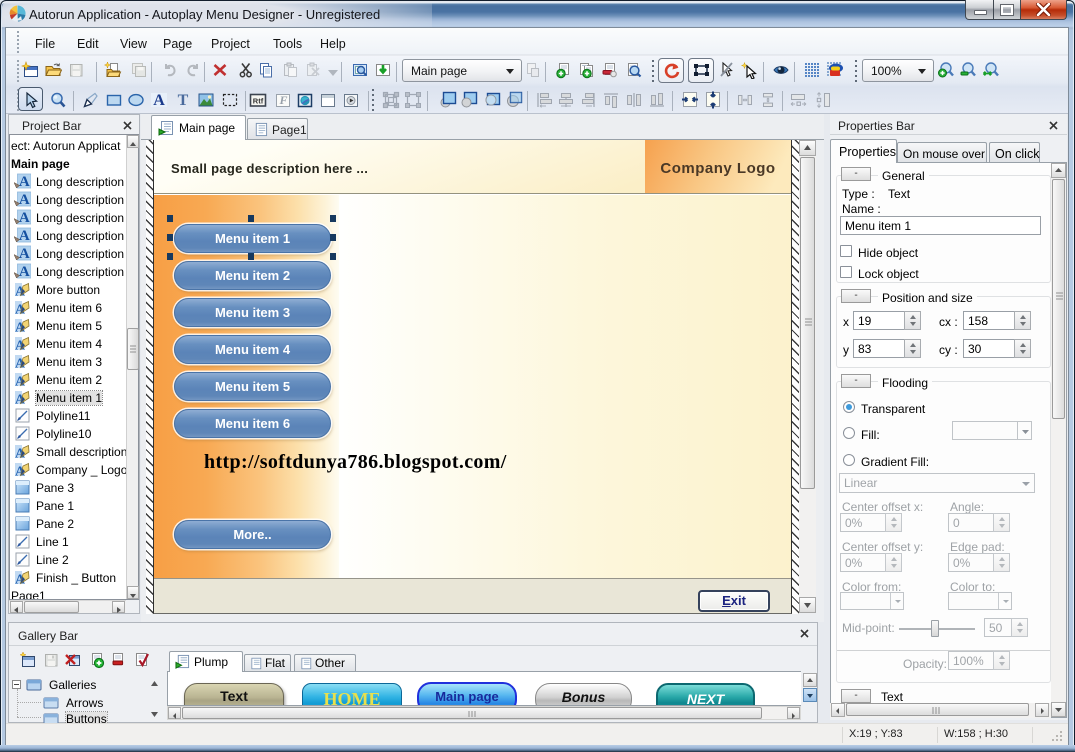 The image size is (1075, 752). I want to click on svg-text: F, so click(282, 100).